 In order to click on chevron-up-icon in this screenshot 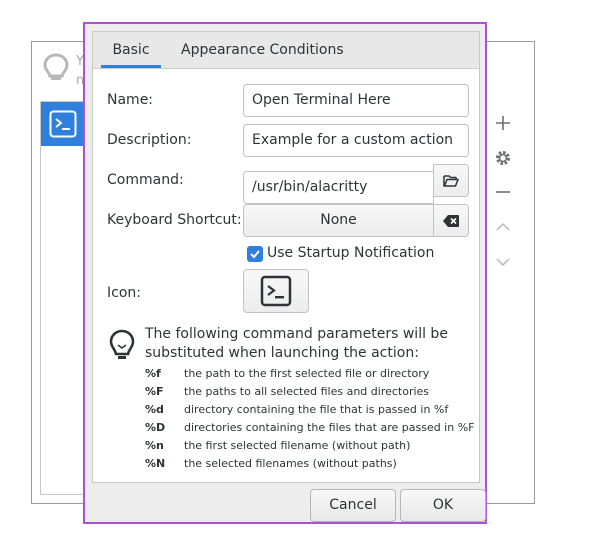, I will do `click(503, 227)`.